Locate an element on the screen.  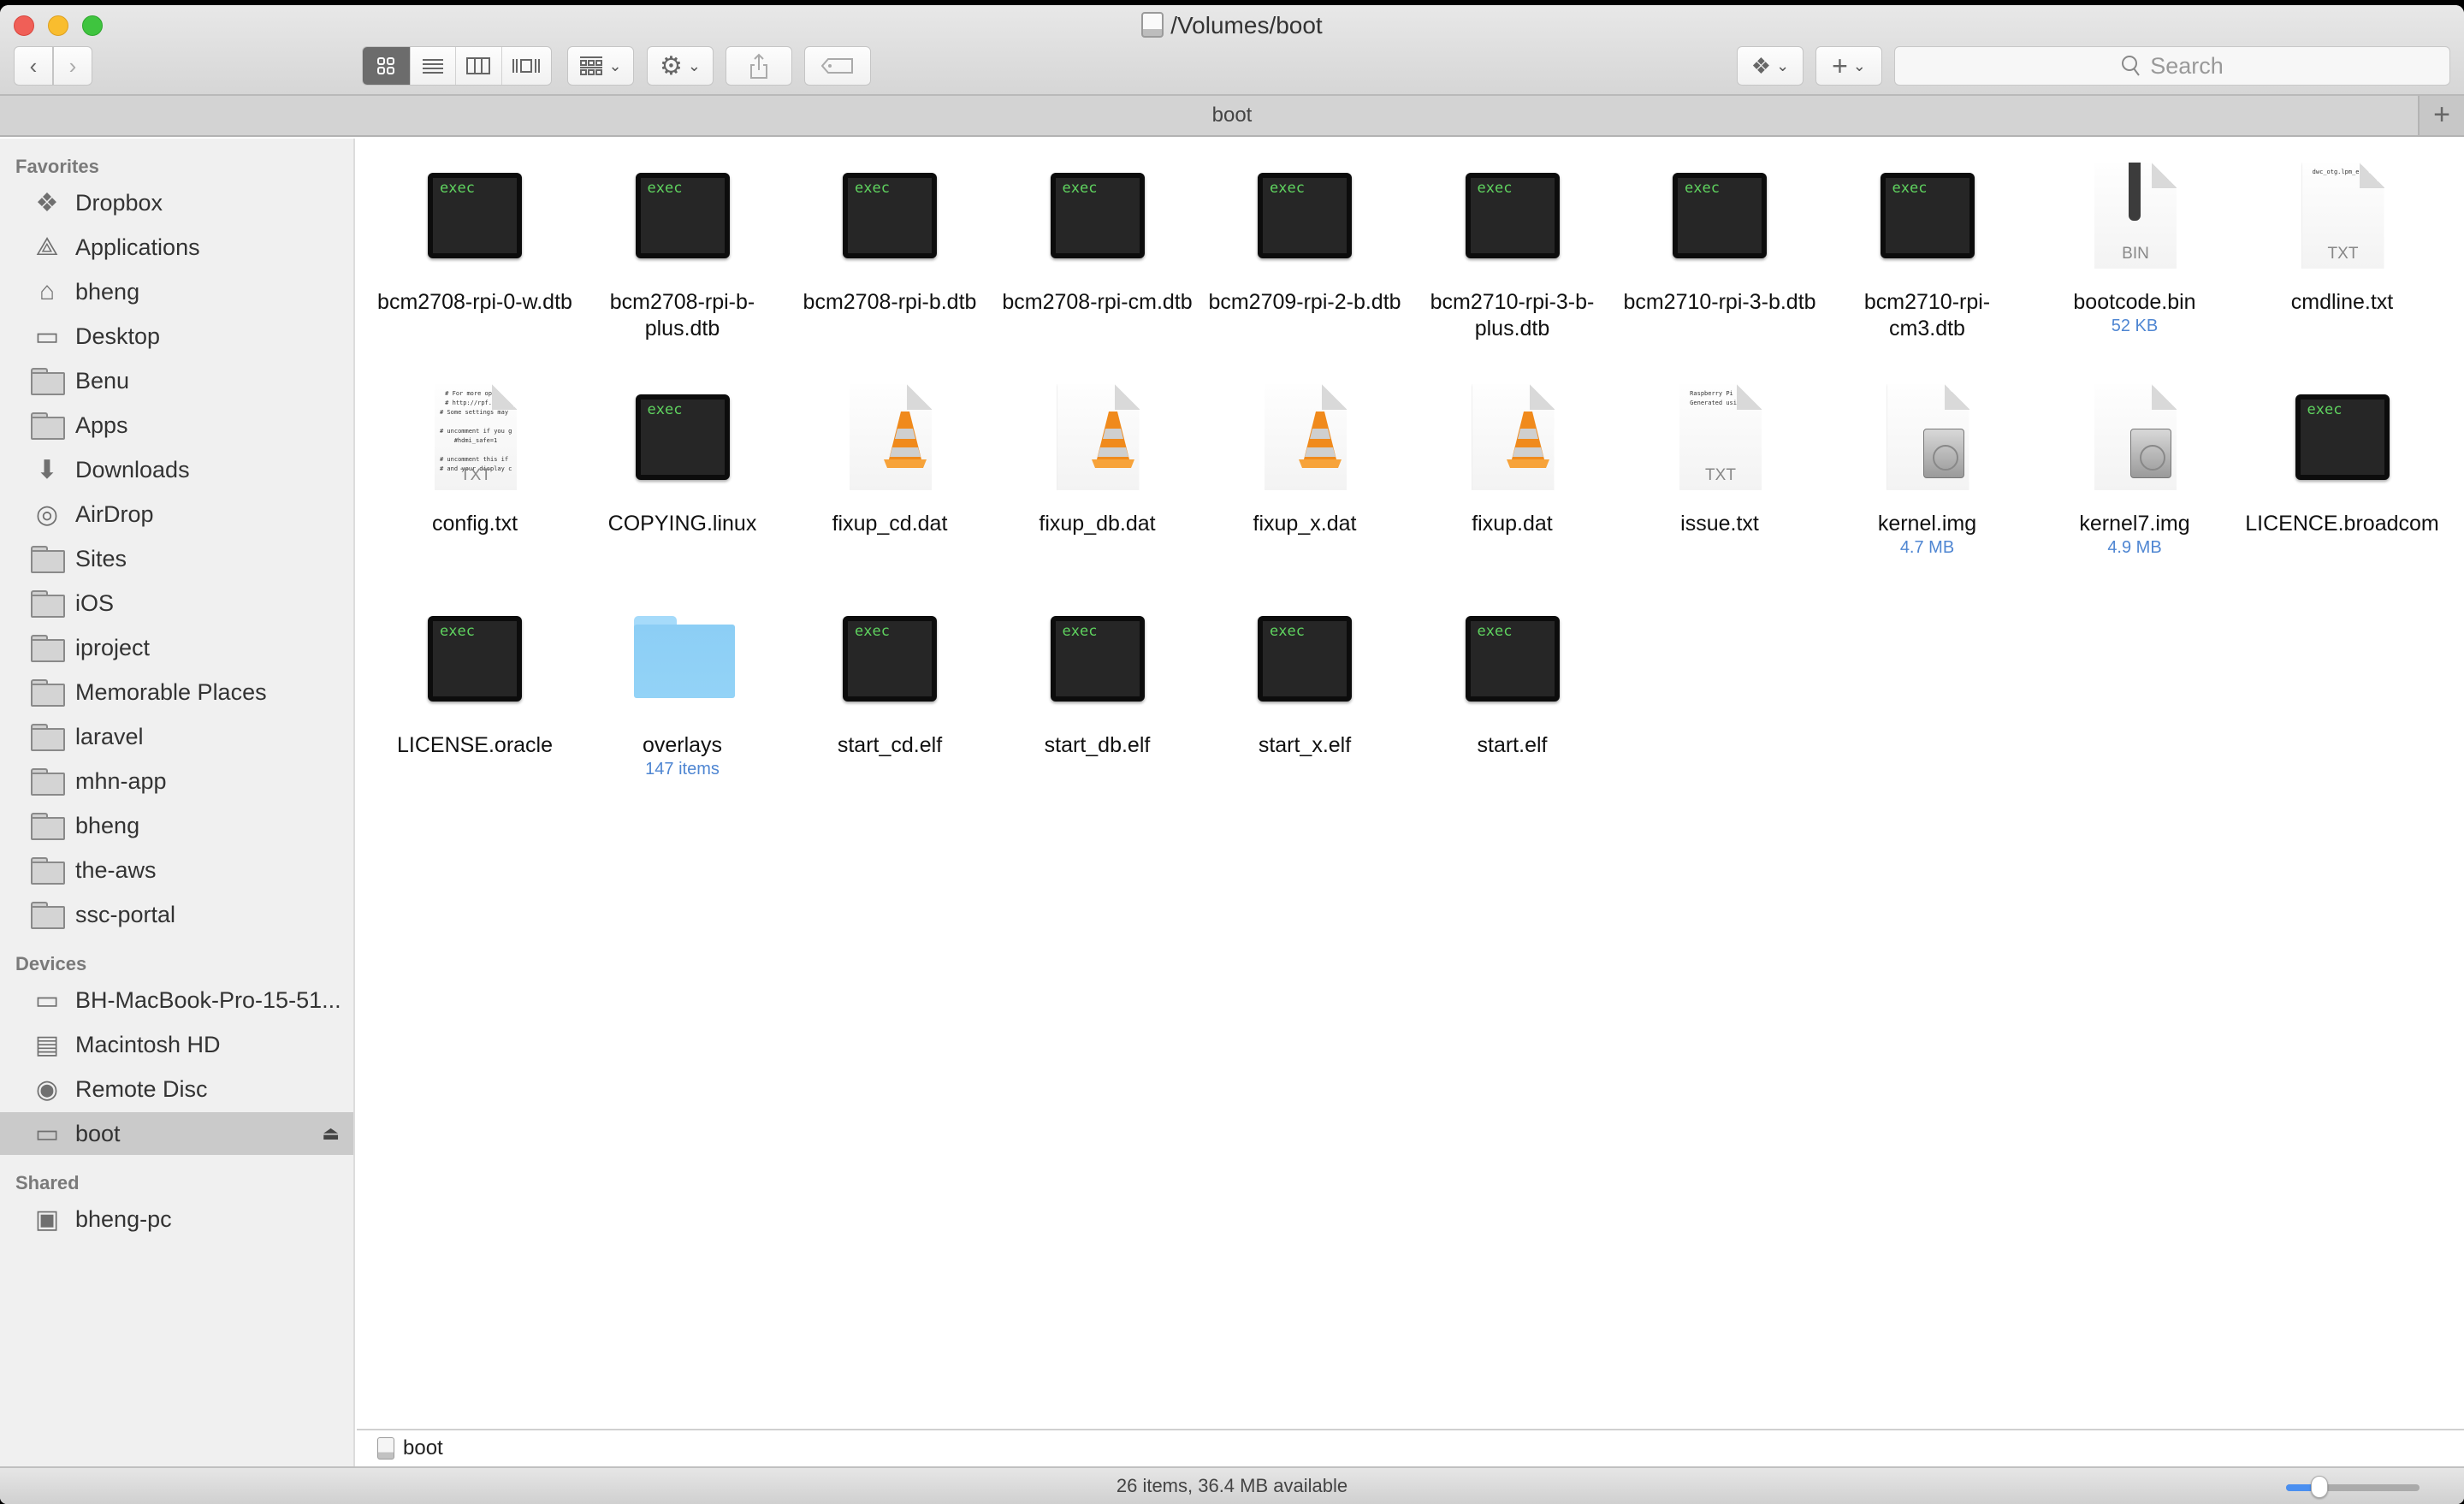
sidebar-item-iproject: iproject is located at coordinates (176, 648).